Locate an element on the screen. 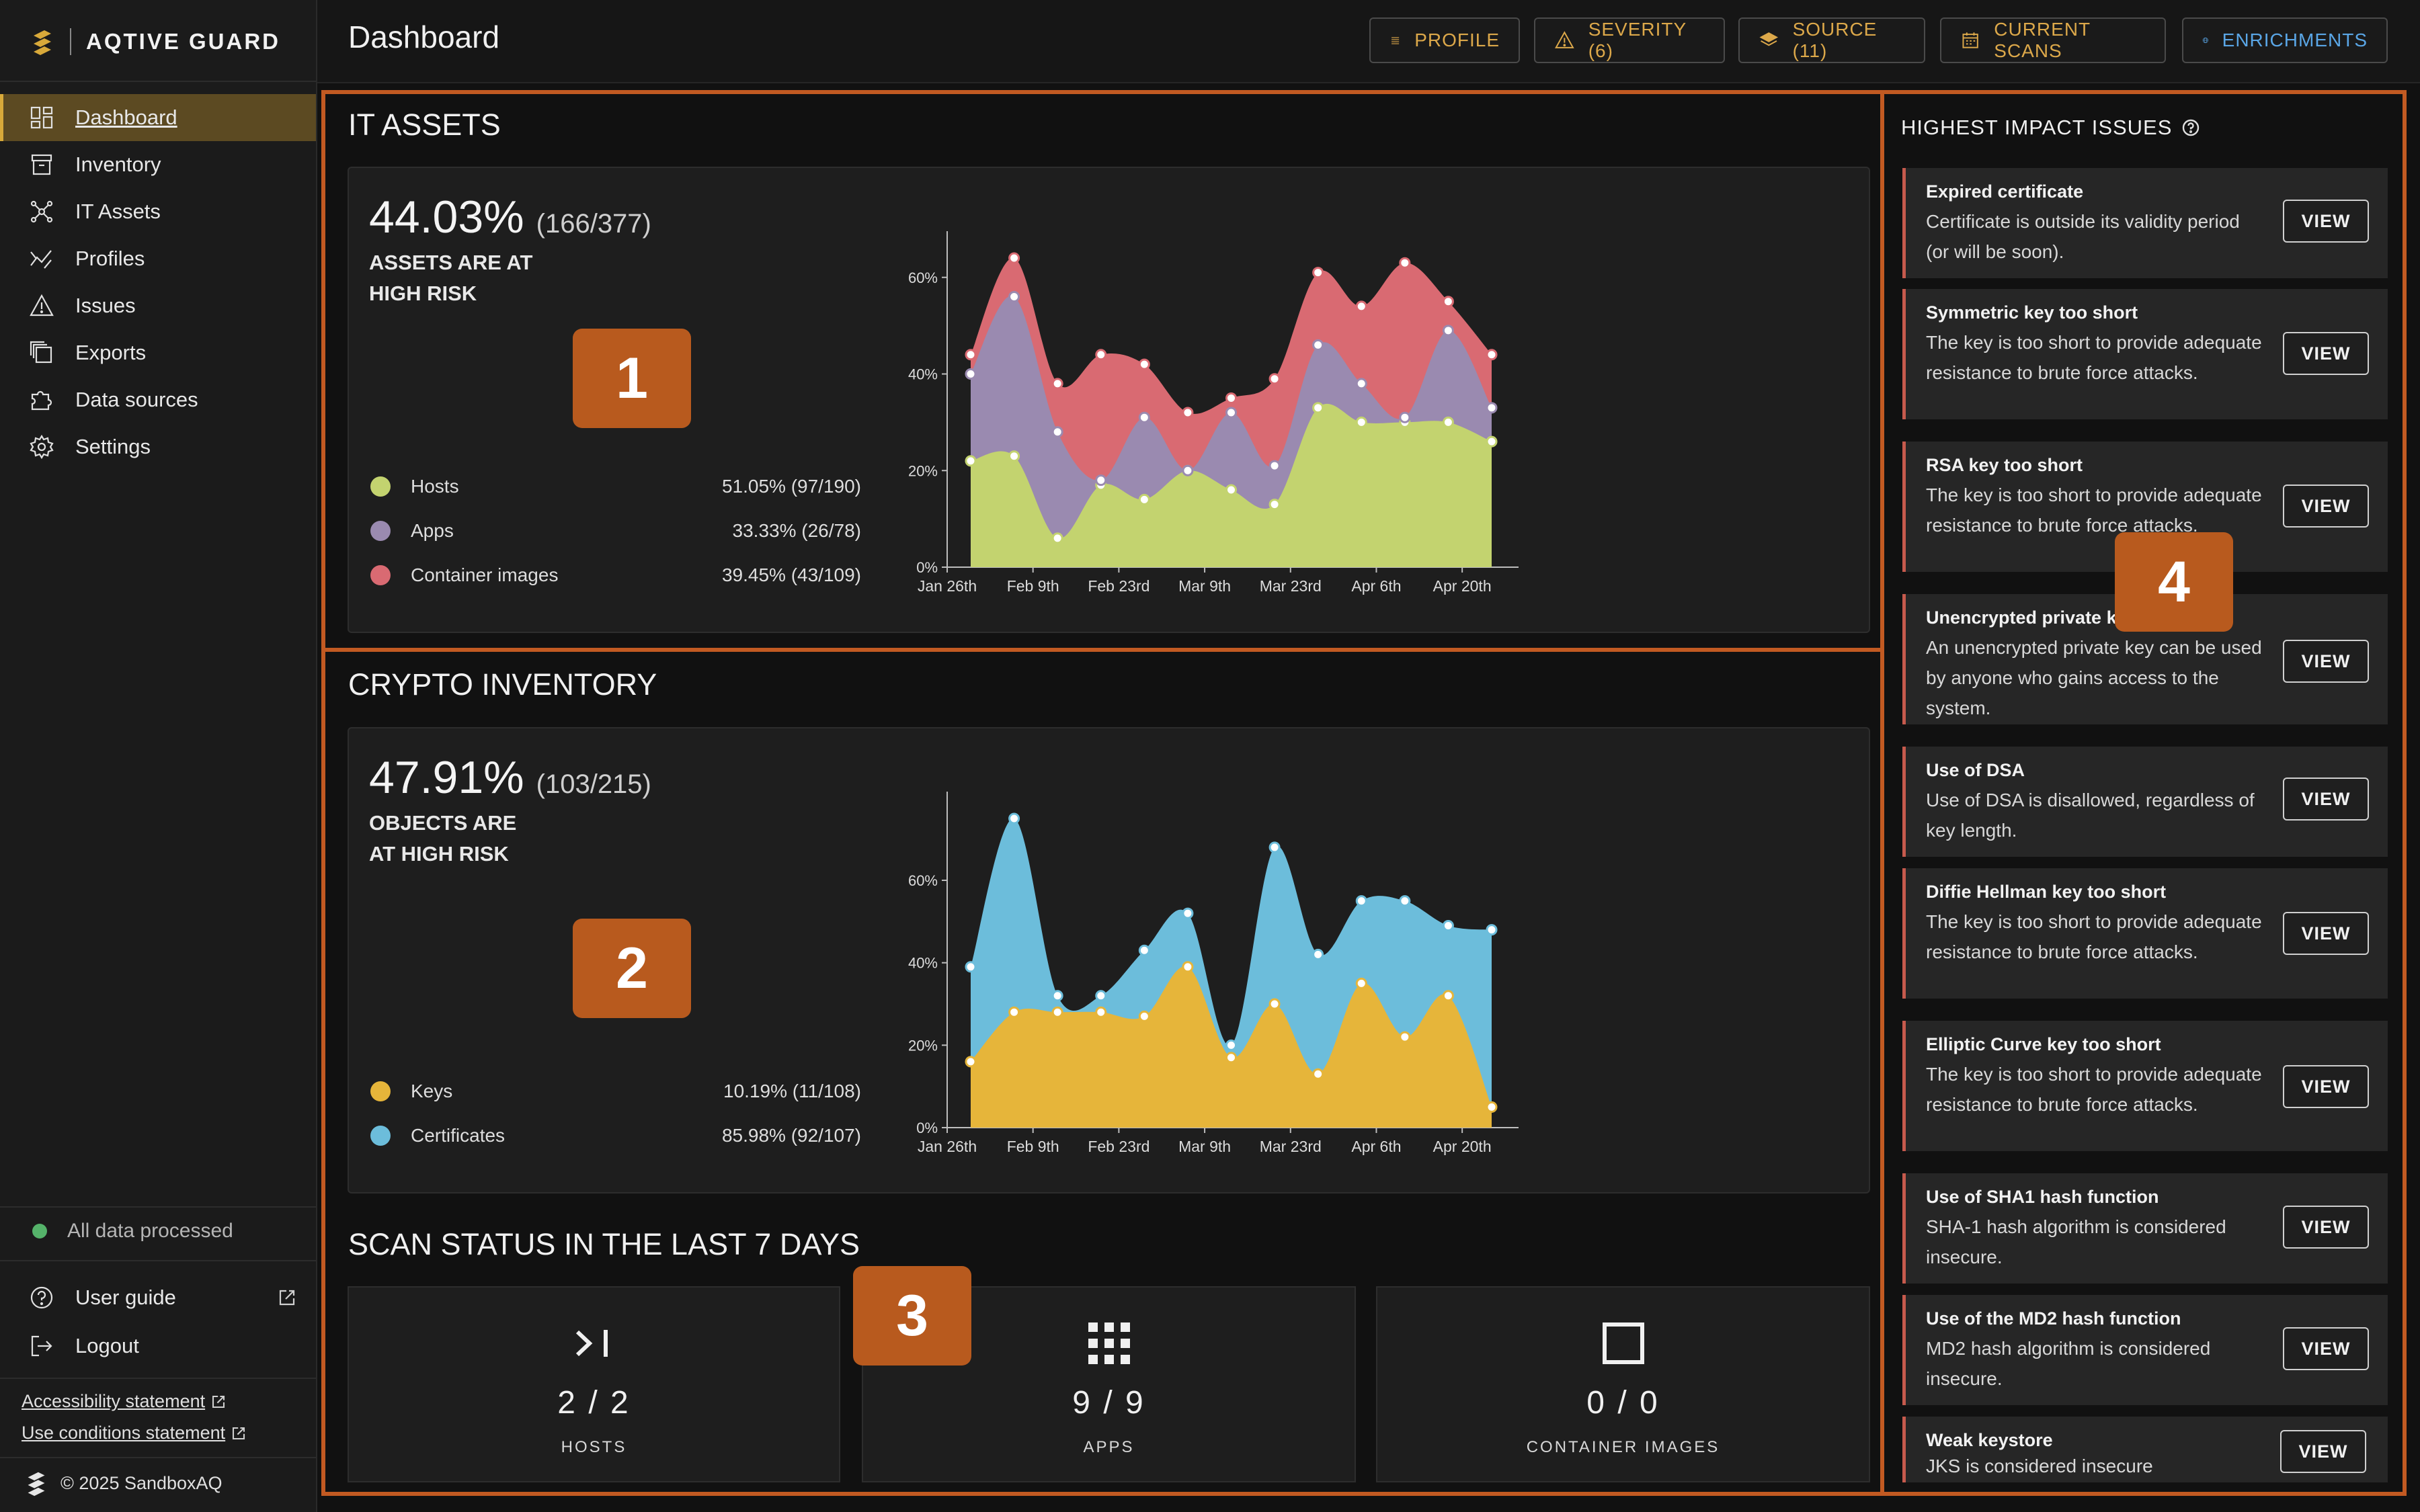  sidebar-item-issues: Issues is located at coordinates (158, 305).